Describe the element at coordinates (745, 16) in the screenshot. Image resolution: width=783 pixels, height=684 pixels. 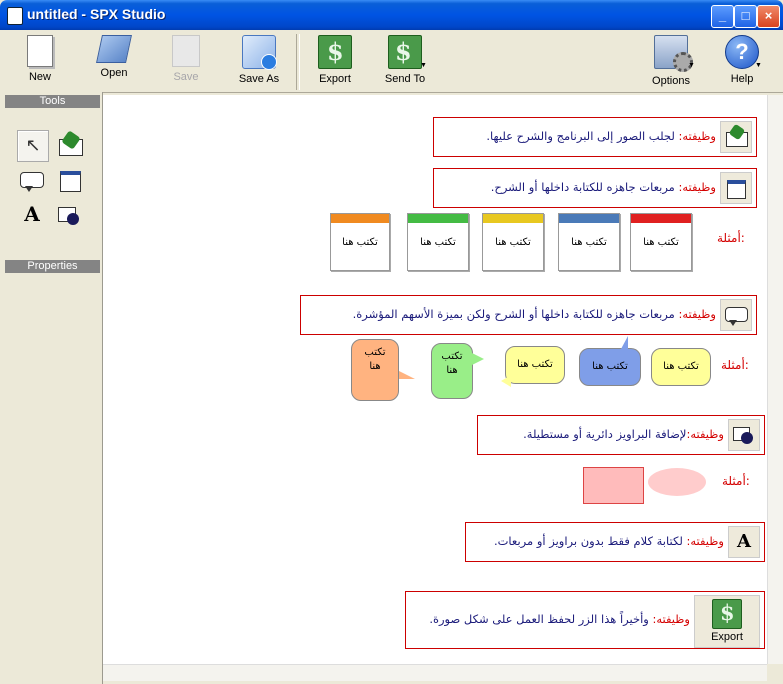
I see `maximize-button: □` at that location.